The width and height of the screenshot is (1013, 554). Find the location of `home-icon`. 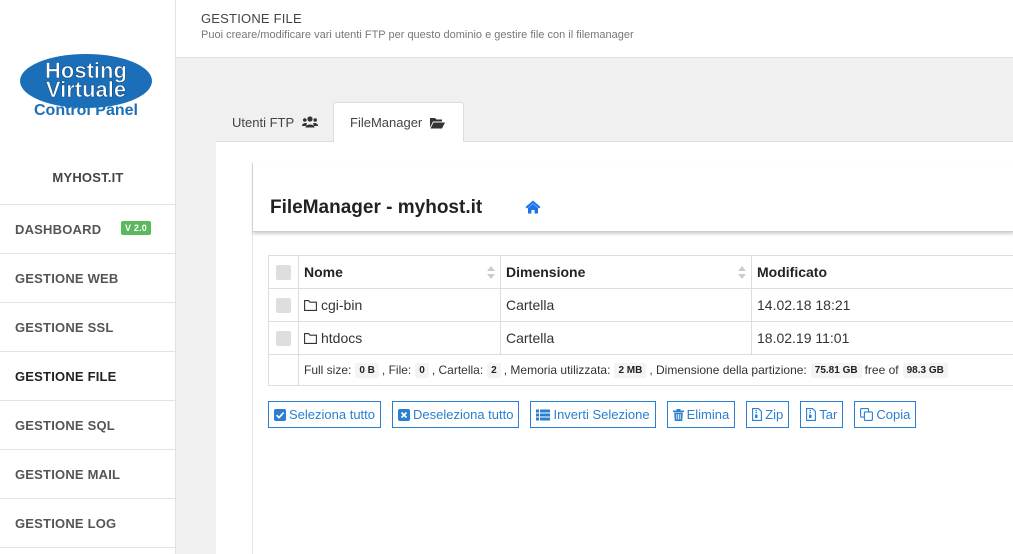

home-icon is located at coordinates (533, 207).